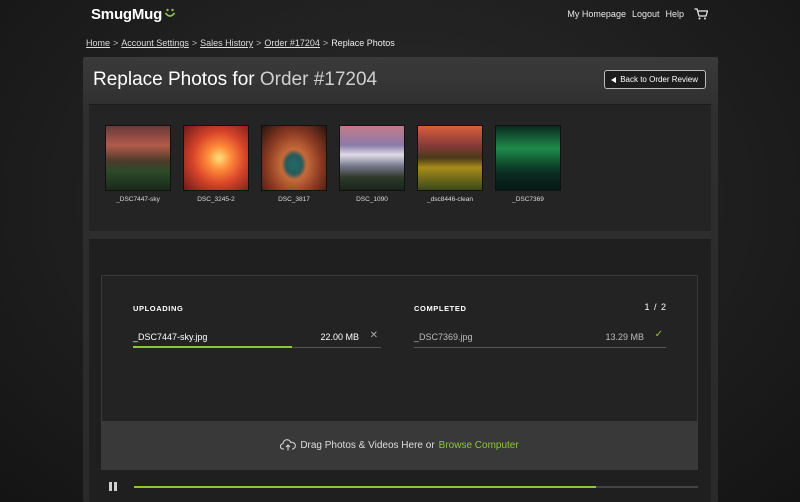  I want to click on thumbnail-item: _DSC7369, so click(528, 164).